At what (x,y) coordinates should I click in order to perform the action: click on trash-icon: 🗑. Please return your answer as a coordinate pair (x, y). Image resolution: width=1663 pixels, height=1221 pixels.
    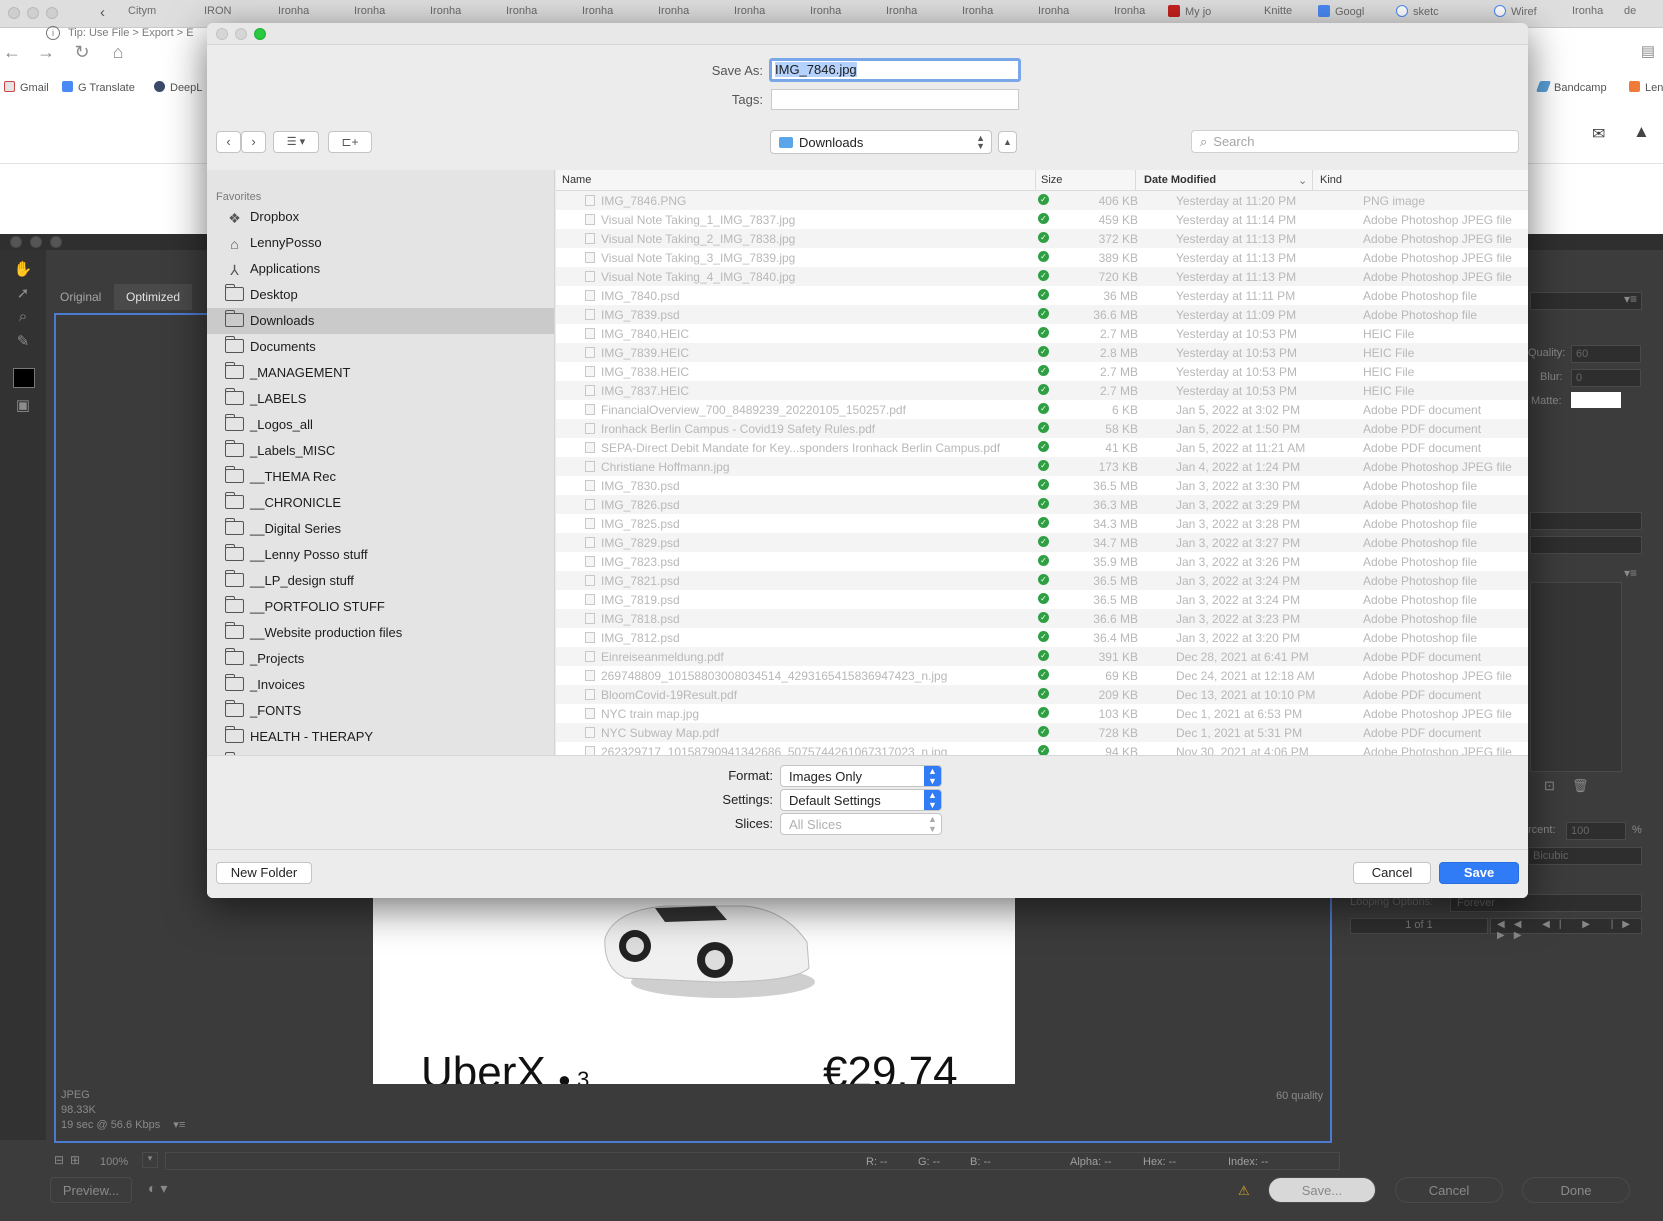
    Looking at the image, I should click on (1580, 786).